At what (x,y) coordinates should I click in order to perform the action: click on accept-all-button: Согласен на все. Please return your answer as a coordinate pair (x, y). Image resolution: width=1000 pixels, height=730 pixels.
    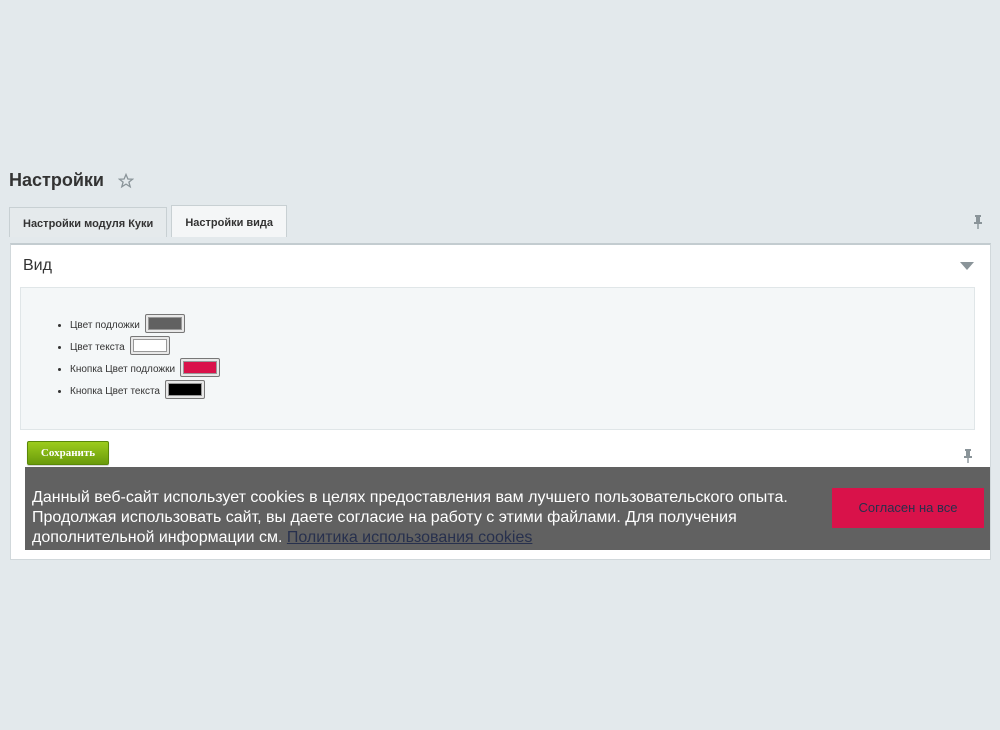
    Looking at the image, I should click on (908, 508).